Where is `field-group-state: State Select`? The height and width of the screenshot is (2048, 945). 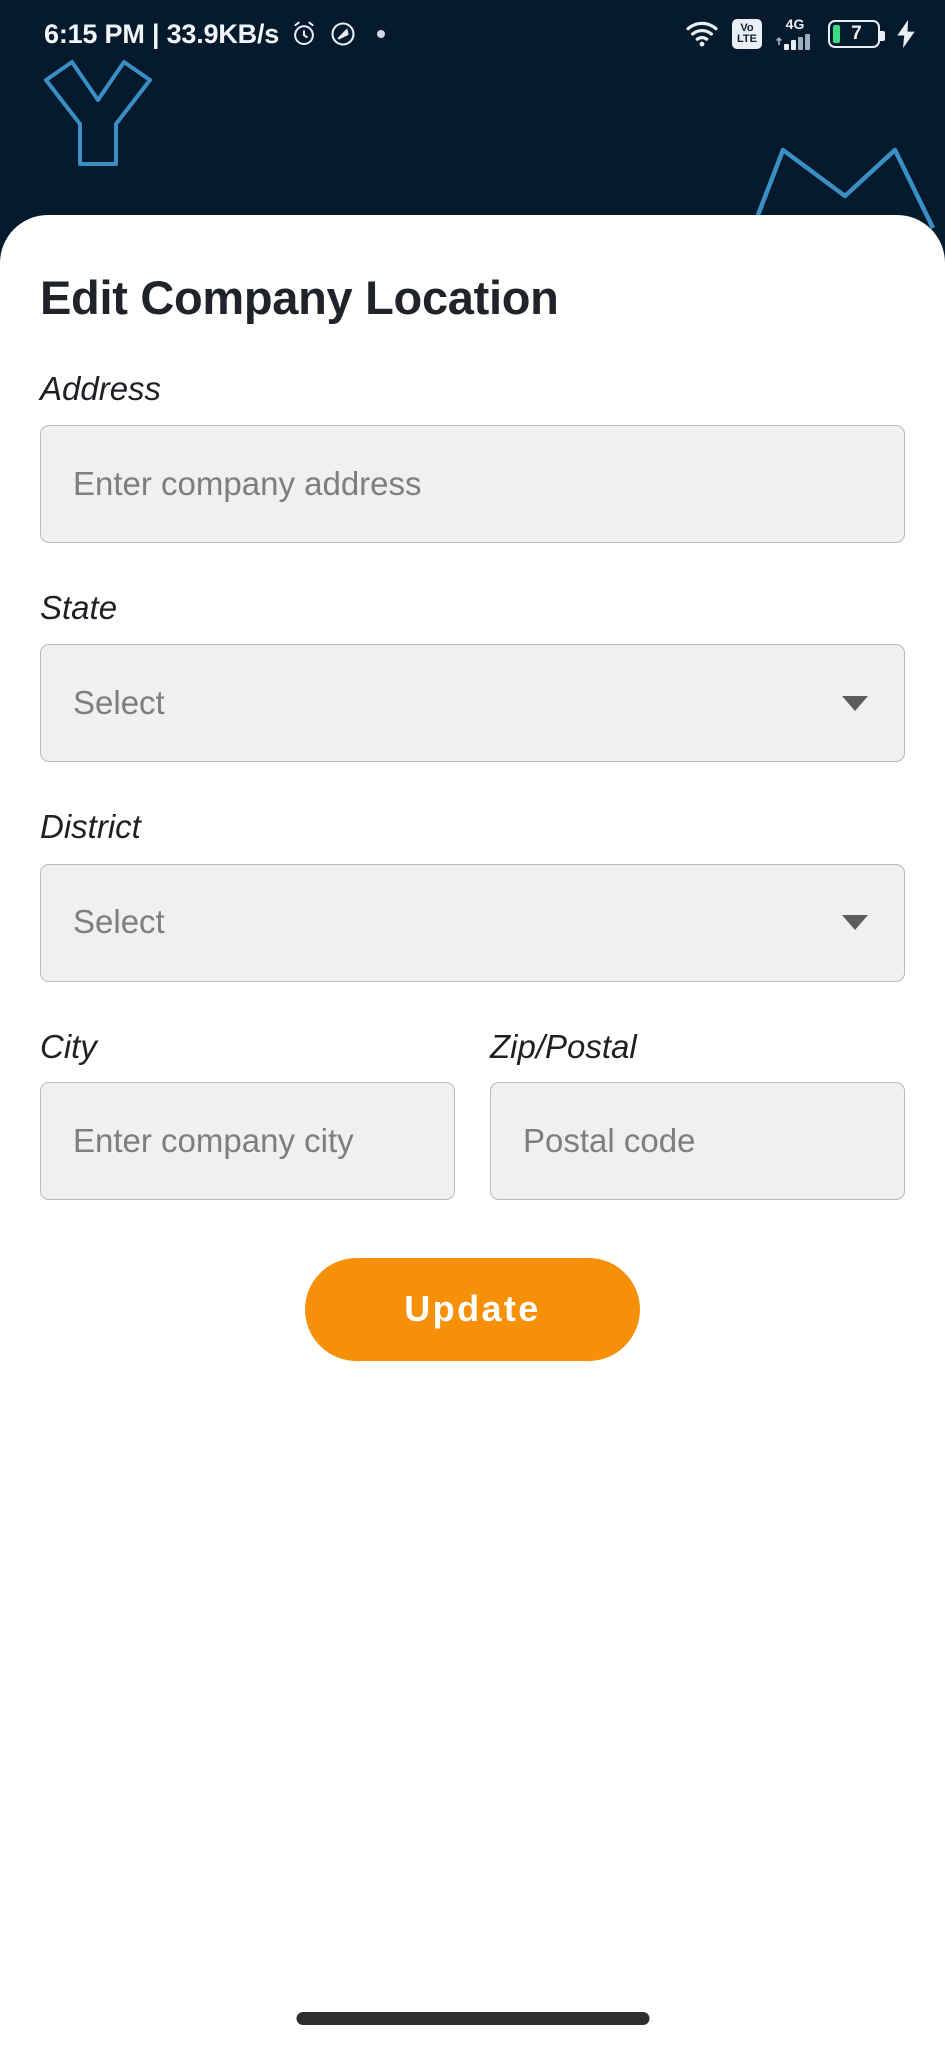
field-group-state: State Select is located at coordinates (472, 675).